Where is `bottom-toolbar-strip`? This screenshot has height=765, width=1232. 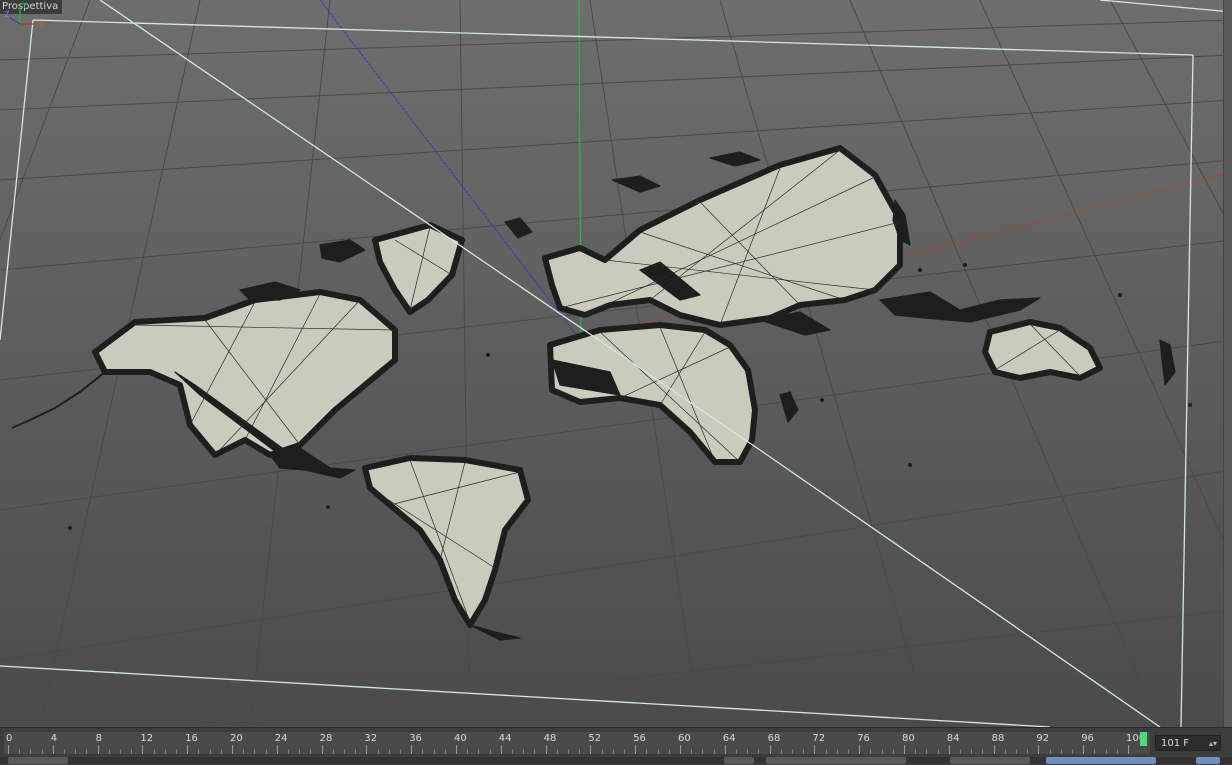 bottom-toolbar-strip is located at coordinates (616, 760).